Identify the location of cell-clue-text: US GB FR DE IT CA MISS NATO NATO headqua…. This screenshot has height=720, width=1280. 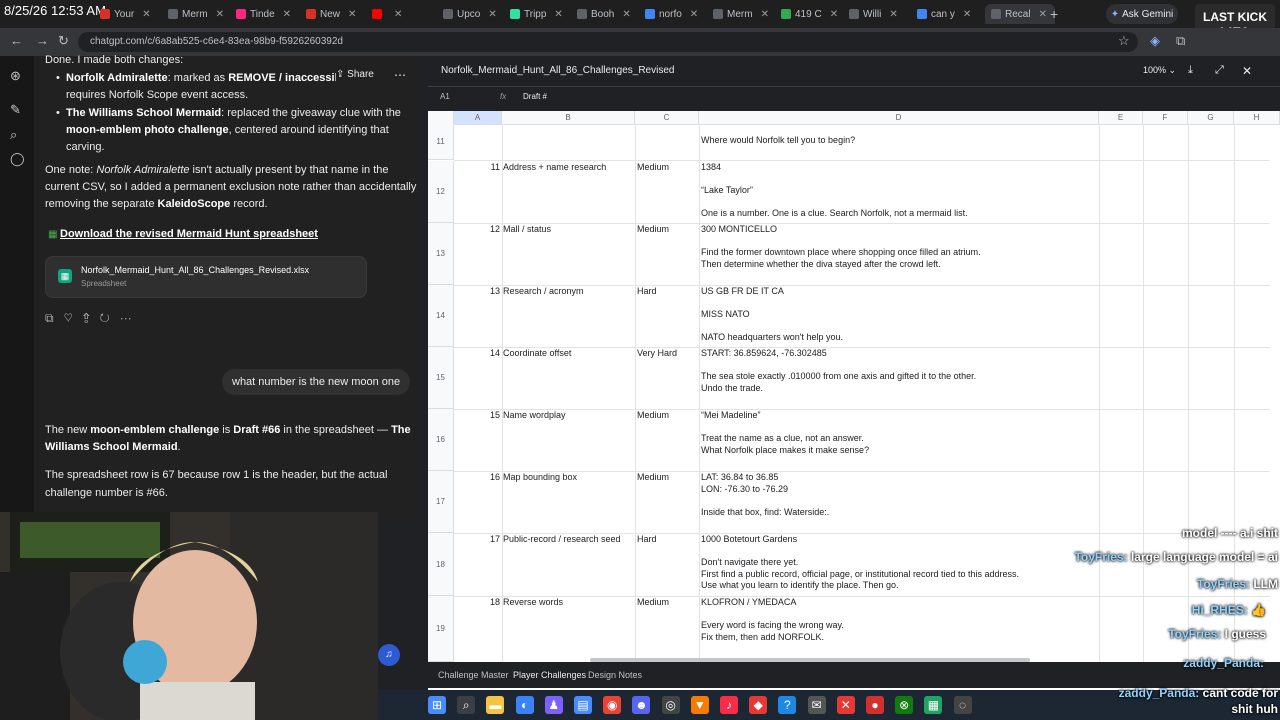
(898, 315).